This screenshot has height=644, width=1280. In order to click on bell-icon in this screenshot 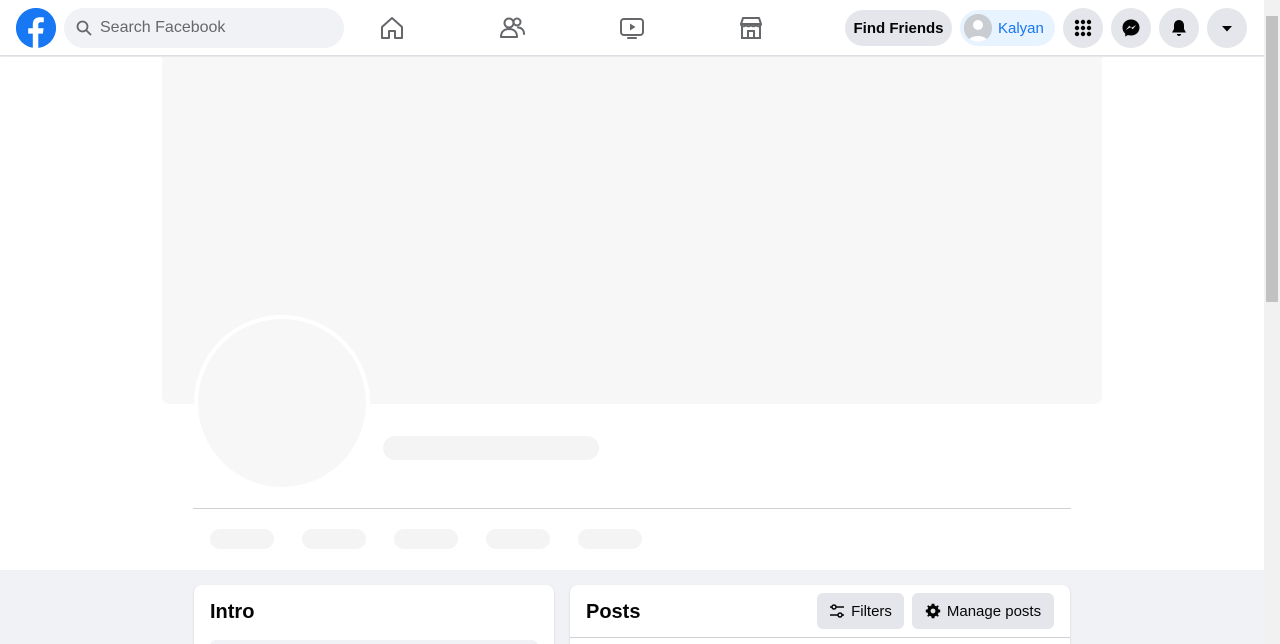, I will do `click(1179, 28)`.